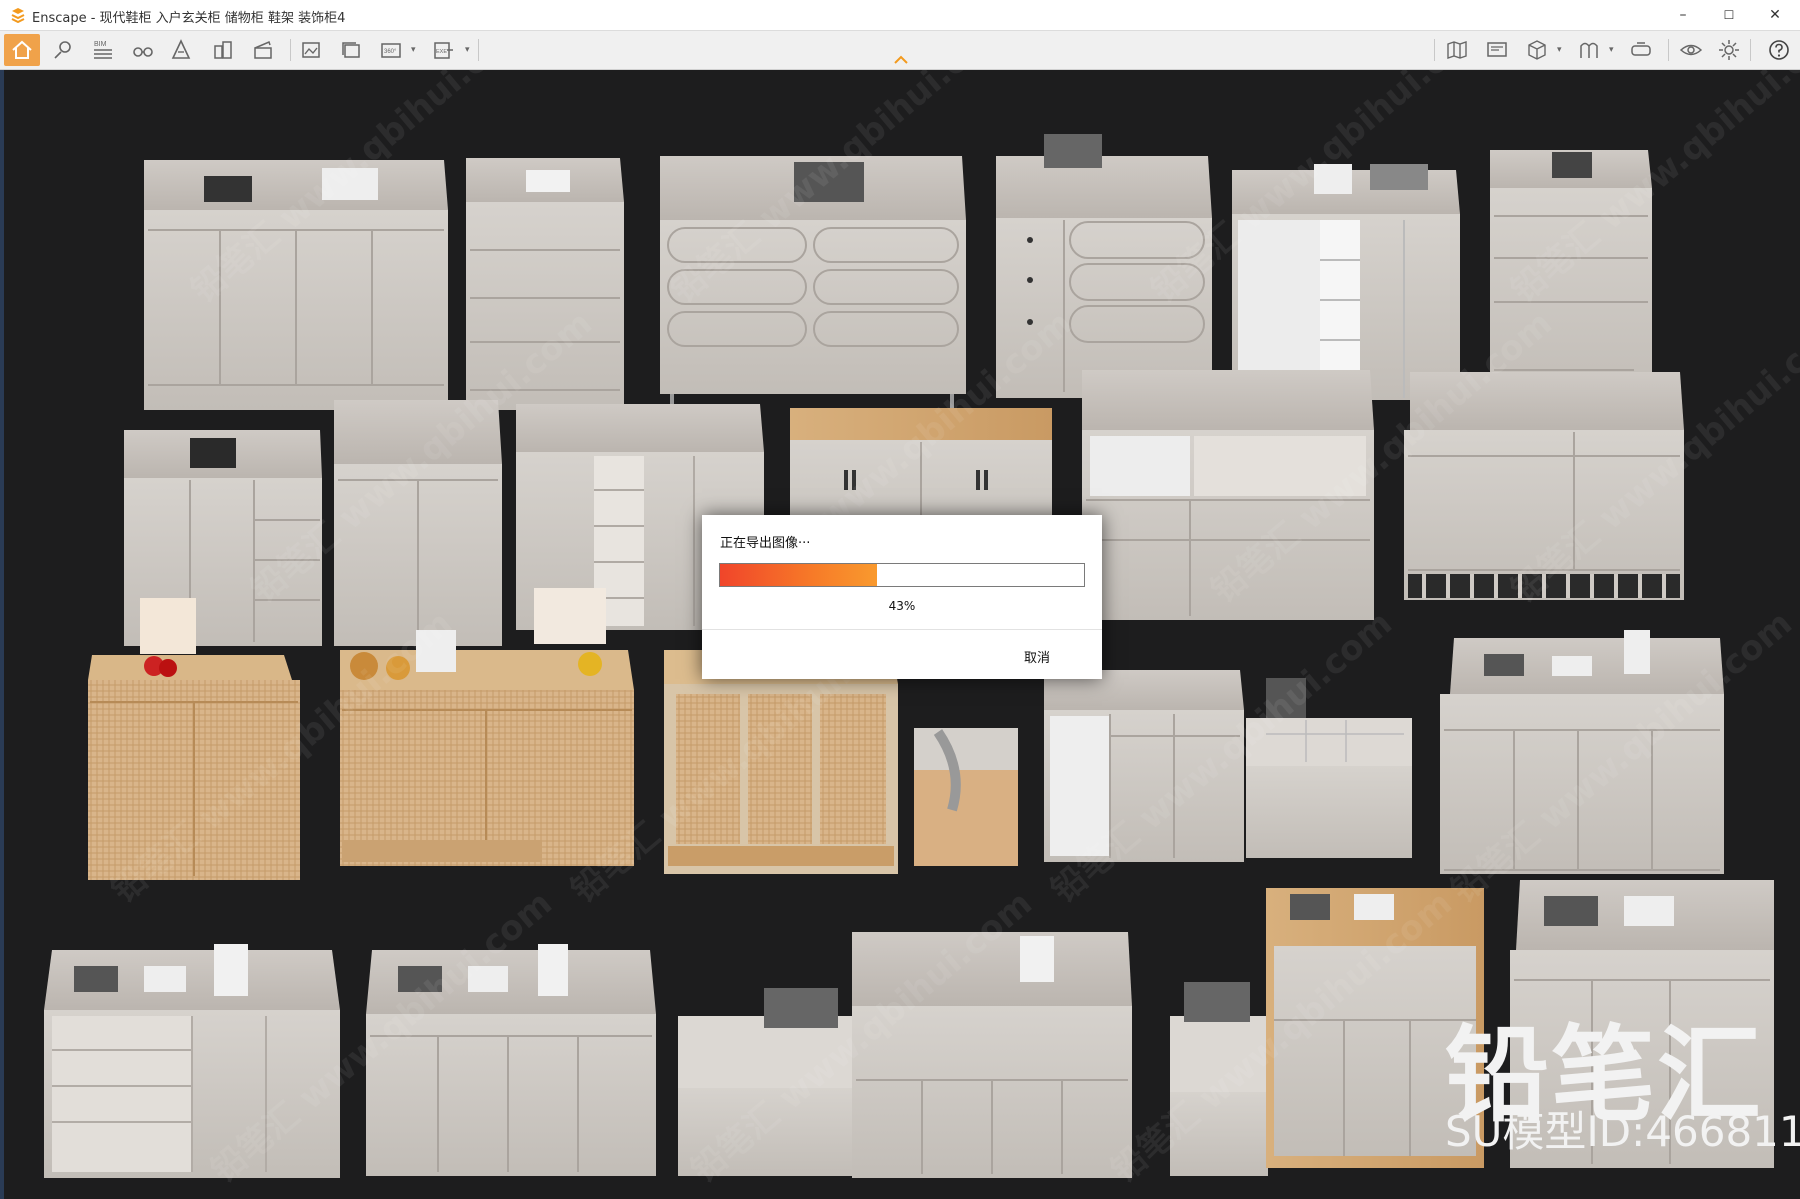 This screenshot has height=1199, width=1800. Describe the element at coordinates (902, 629) in the screenshot. I see `dialog-divider` at that location.